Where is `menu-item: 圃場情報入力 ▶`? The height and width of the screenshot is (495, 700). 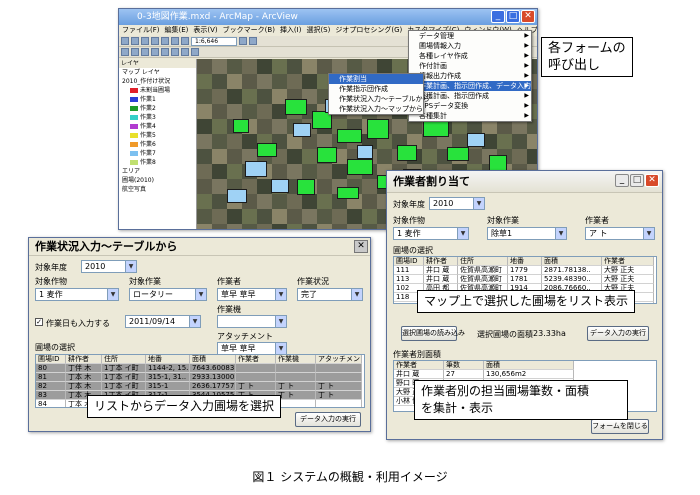 menu-item: 圃場情報入力 ▶ is located at coordinates (470, 46).